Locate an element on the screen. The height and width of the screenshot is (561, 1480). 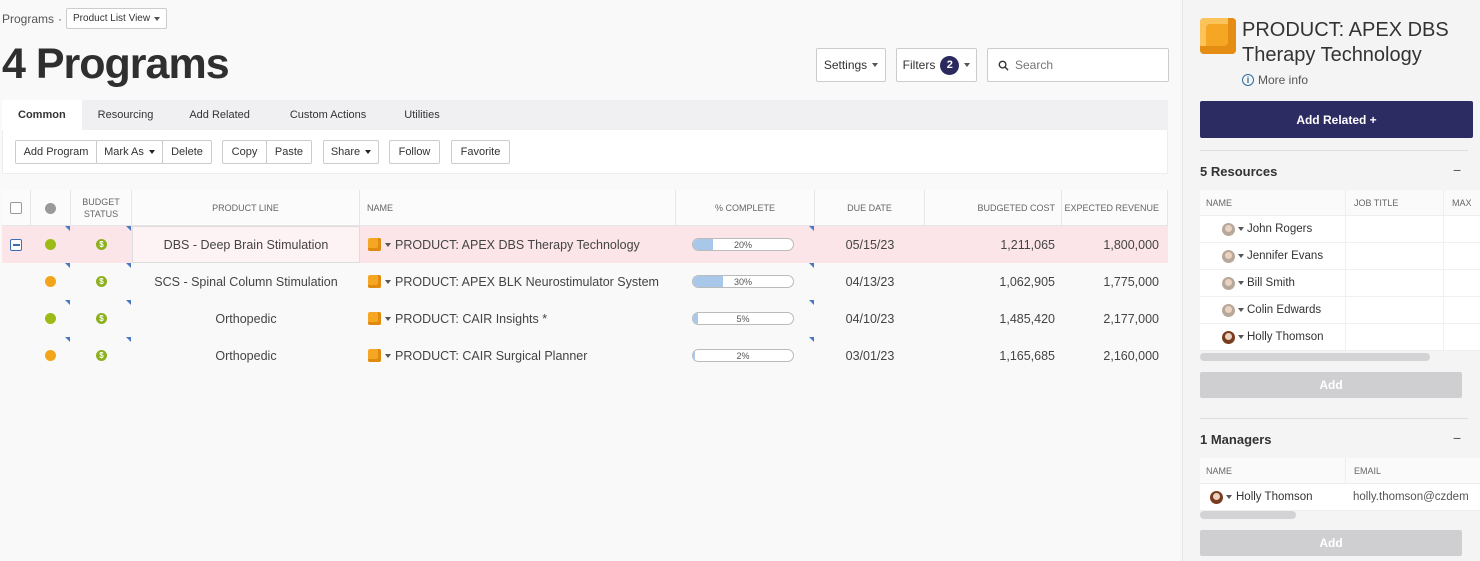
tab-custom-actions: Custom Actions is located at coordinates (328, 115).